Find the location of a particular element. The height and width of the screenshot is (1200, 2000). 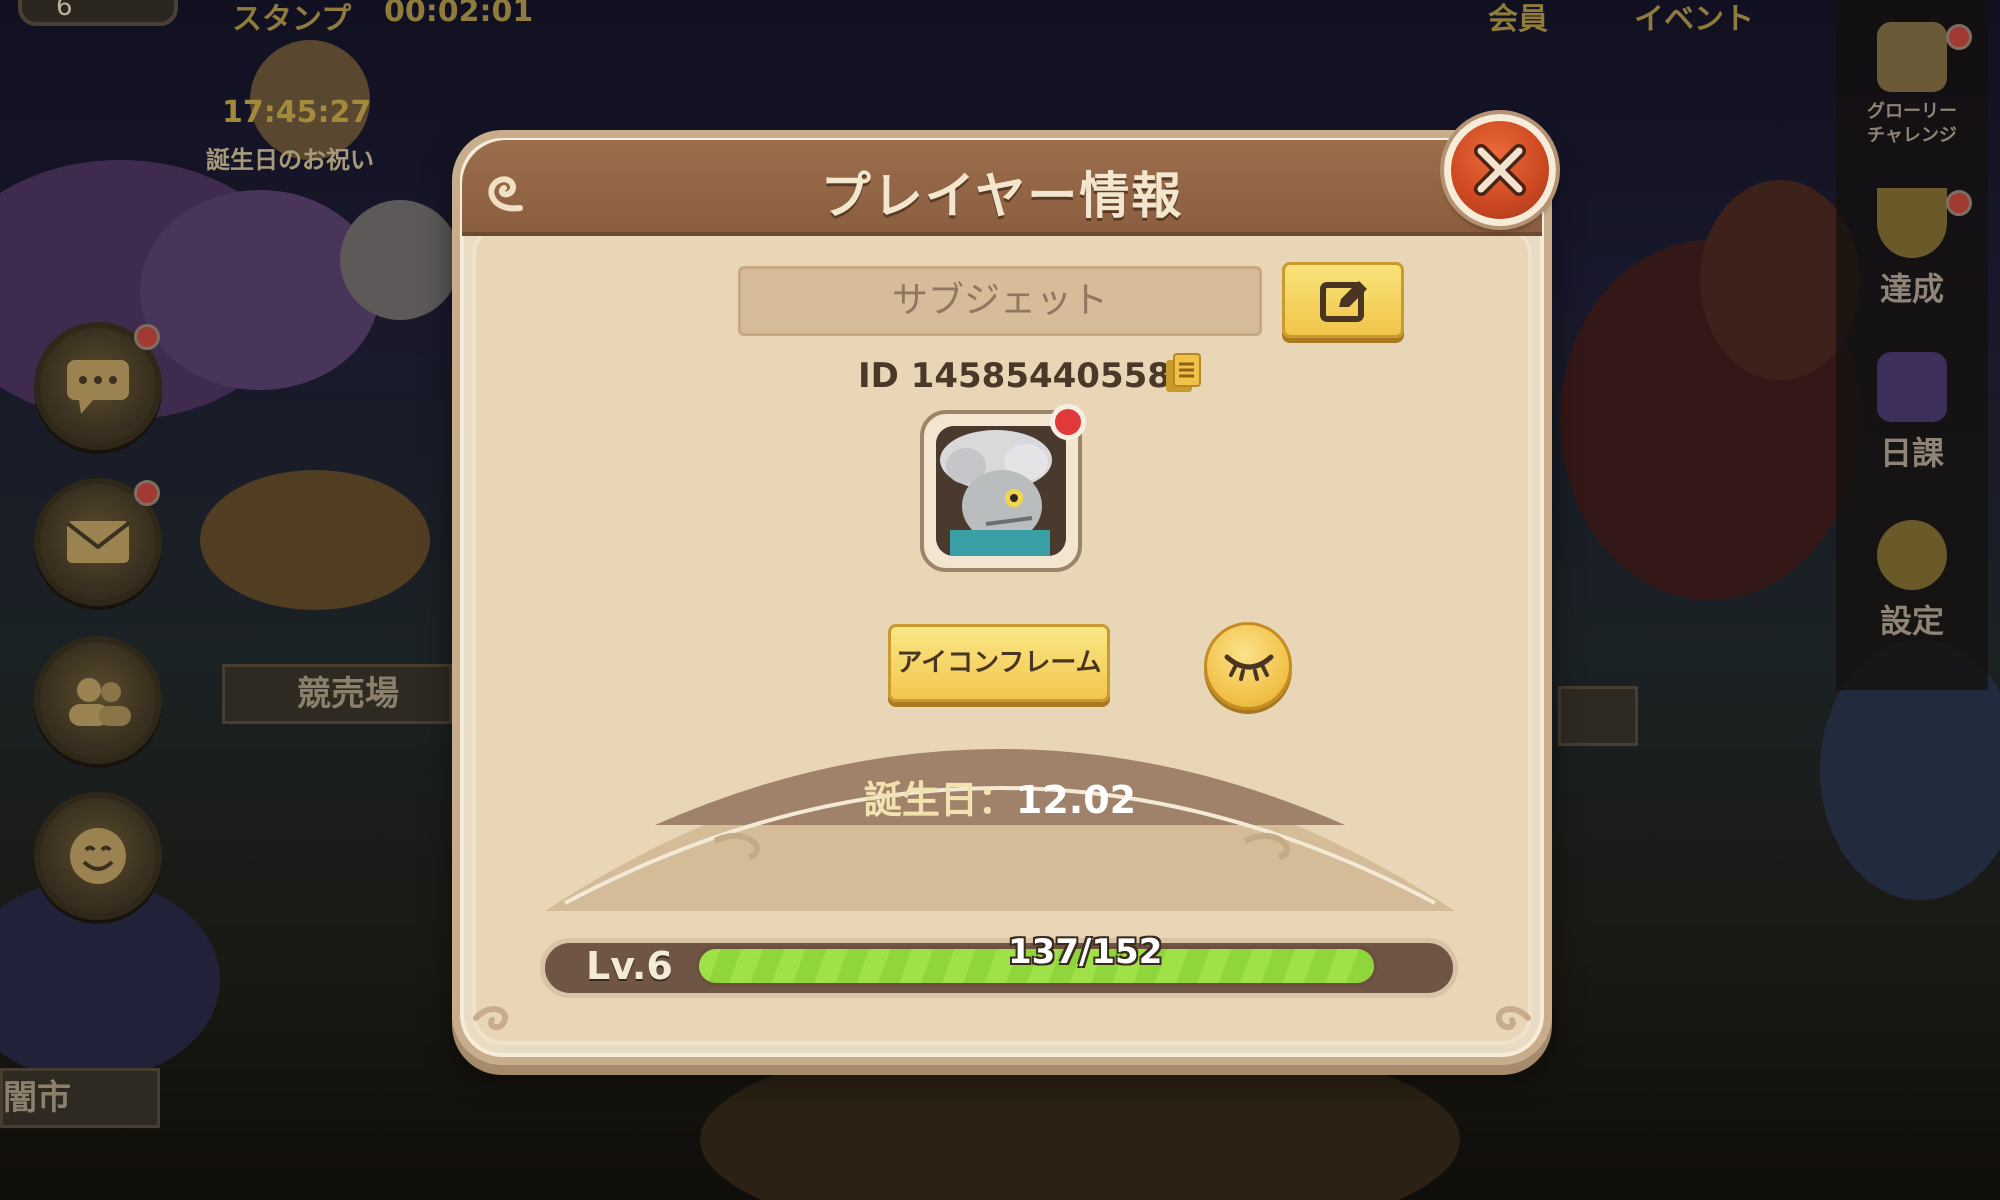

avatar-portrait is located at coordinates (1001, 491).